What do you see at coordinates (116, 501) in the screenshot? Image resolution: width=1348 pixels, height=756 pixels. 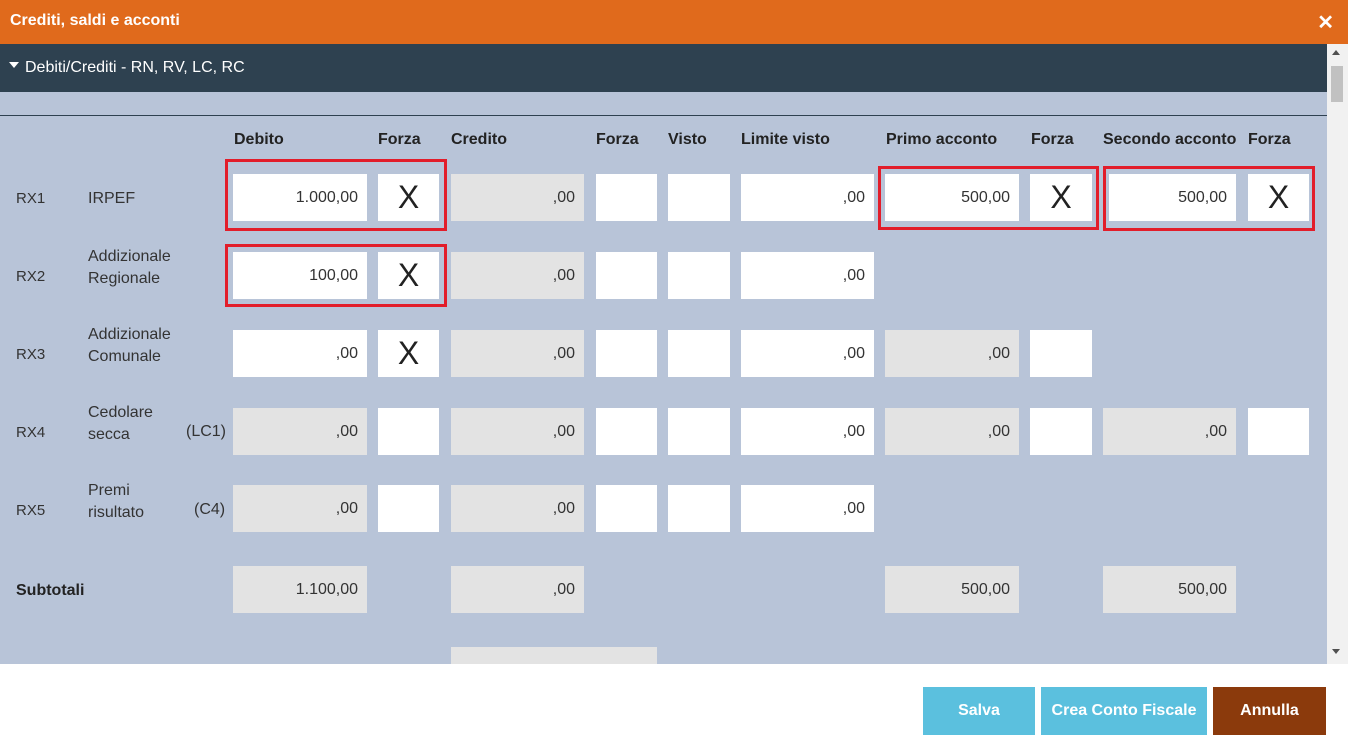 I see `row-name: Premi risultato` at bounding box center [116, 501].